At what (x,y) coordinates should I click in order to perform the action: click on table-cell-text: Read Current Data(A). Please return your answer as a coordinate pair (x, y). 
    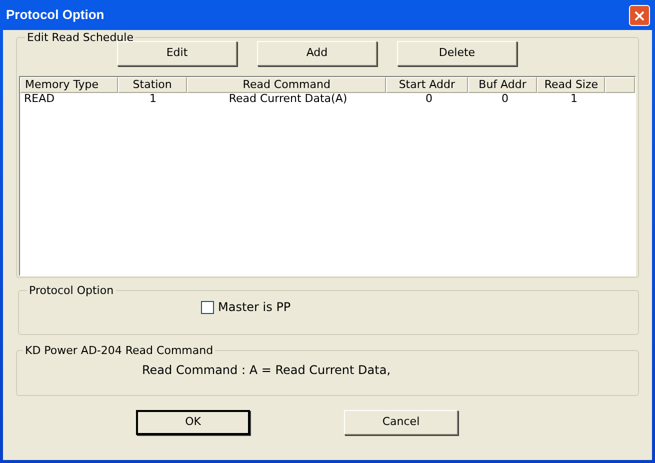
    Looking at the image, I should click on (288, 99).